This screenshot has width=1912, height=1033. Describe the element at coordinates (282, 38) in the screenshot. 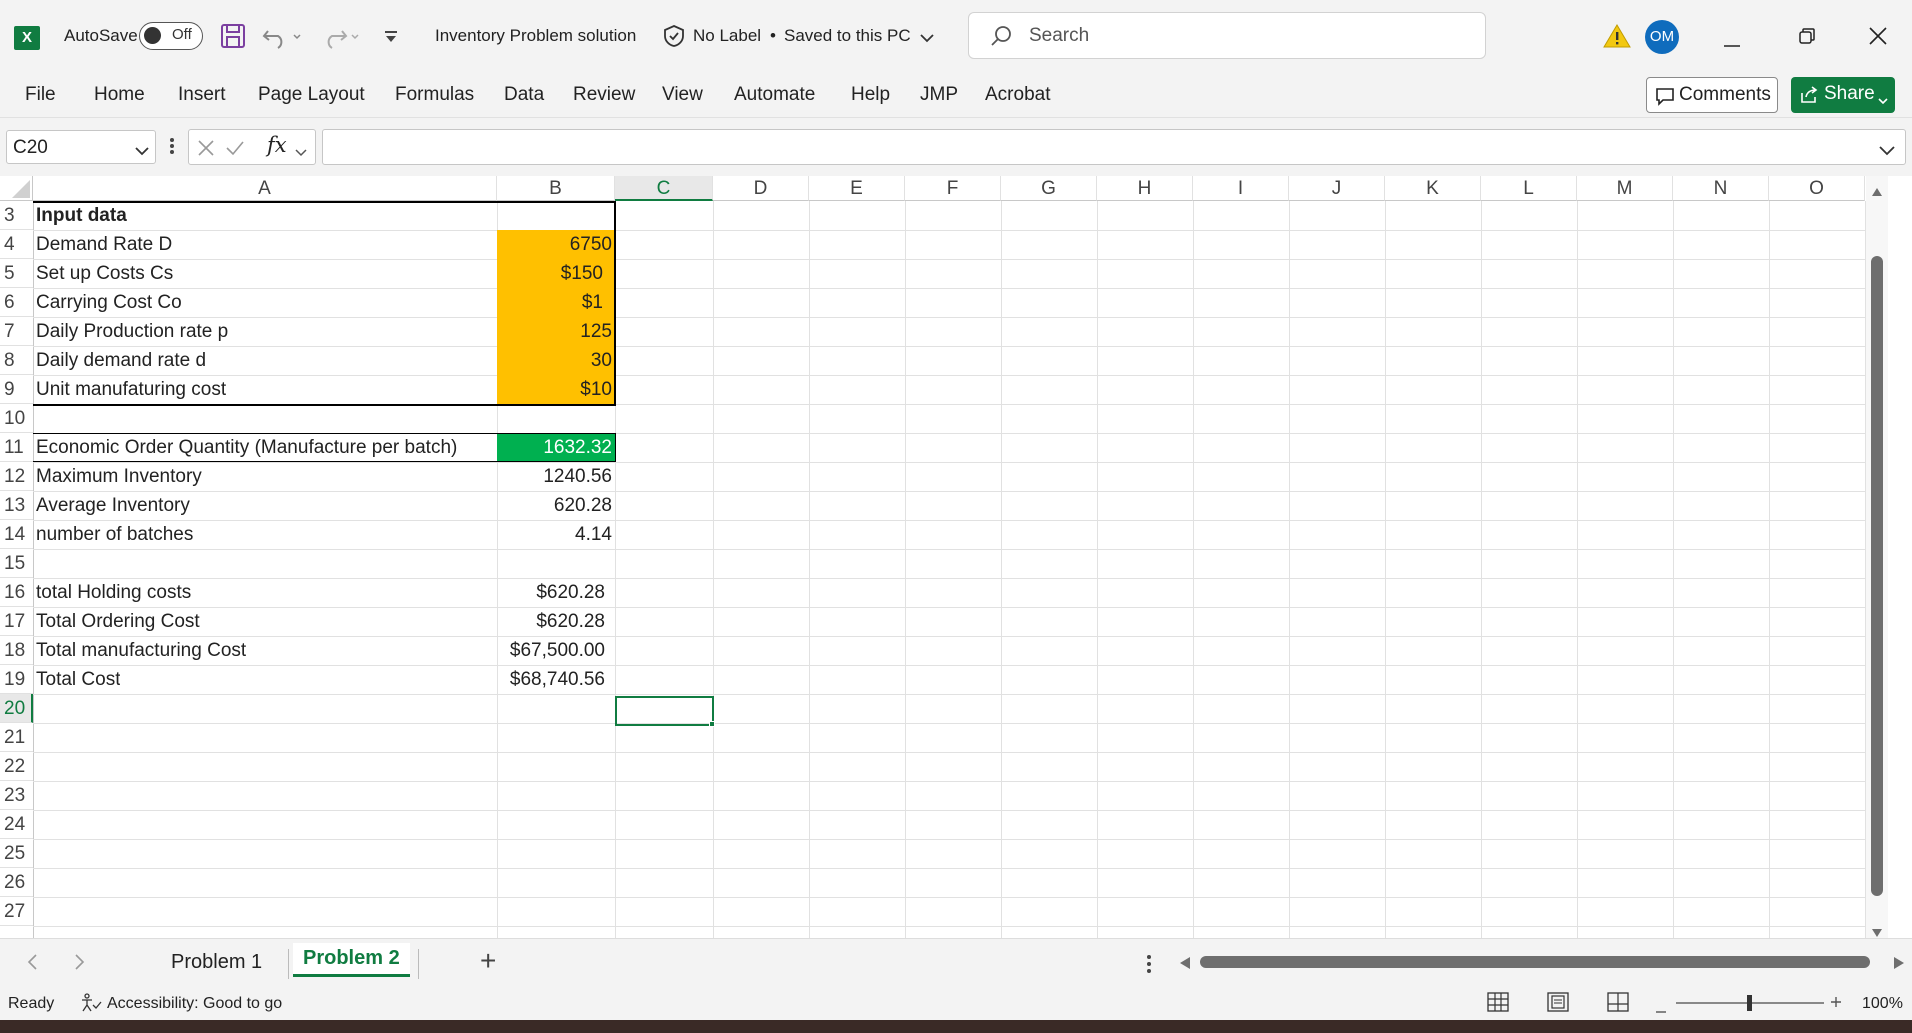

I see `undo-icon` at that location.